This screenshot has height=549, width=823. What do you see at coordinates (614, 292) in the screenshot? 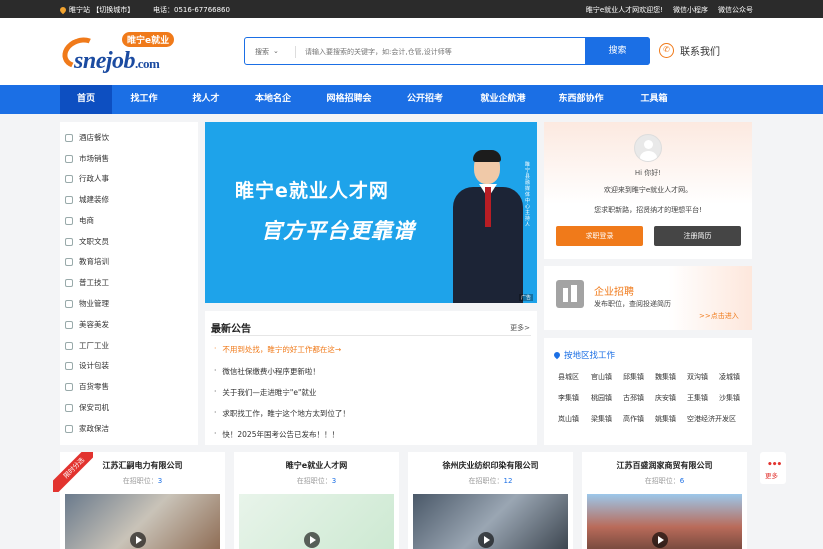
I see `enterprise-title: 企业招聘` at bounding box center [614, 292].